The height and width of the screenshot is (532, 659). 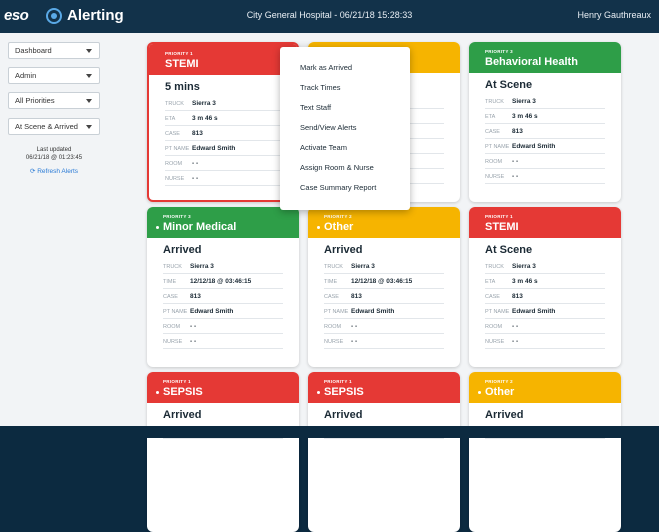 What do you see at coordinates (320, 87) in the screenshot?
I see `menu-item-track-times: Track Times` at bounding box center [320, 87].